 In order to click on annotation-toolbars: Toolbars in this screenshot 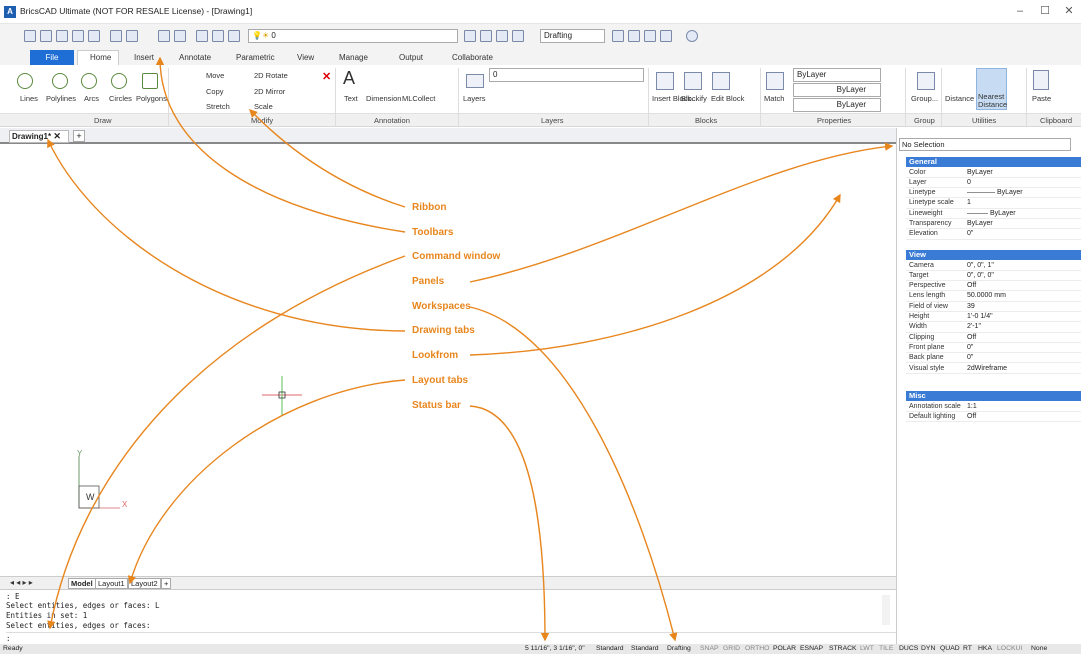, I will do `click(433, 232)`.